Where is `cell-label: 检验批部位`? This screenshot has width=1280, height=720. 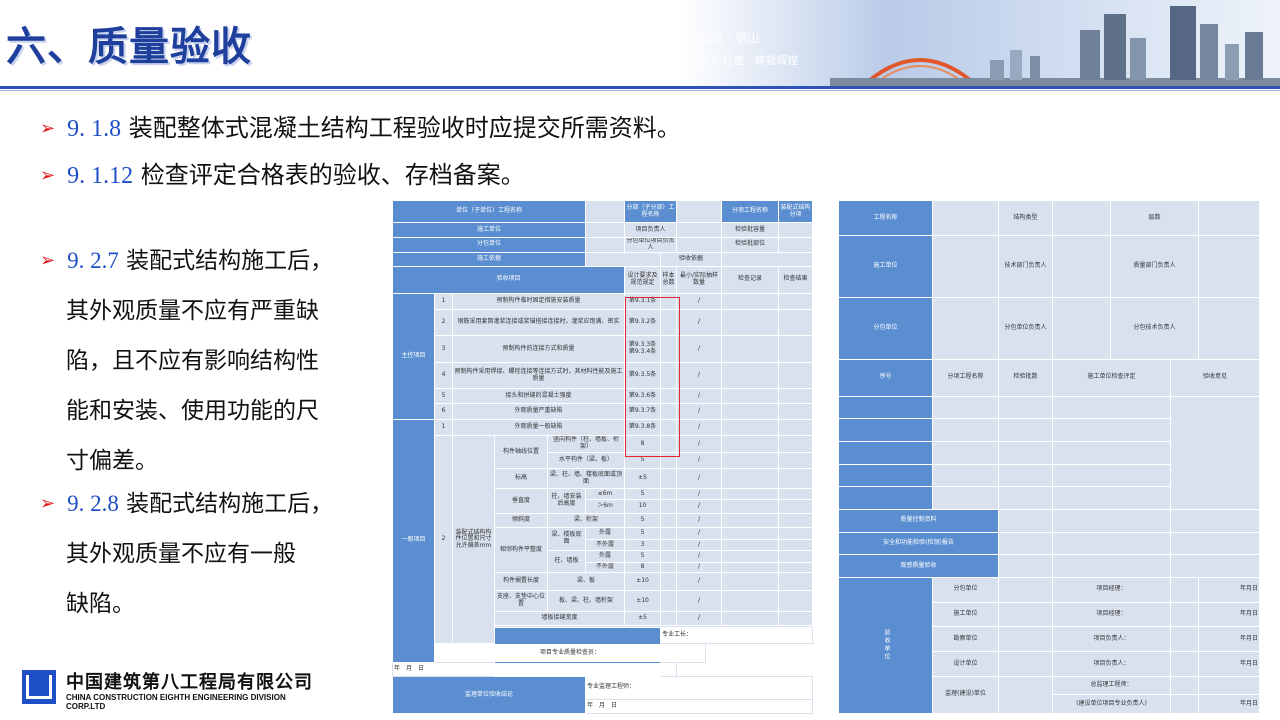
cell-label: 检验批部位 is located at coordinates (750, 244).